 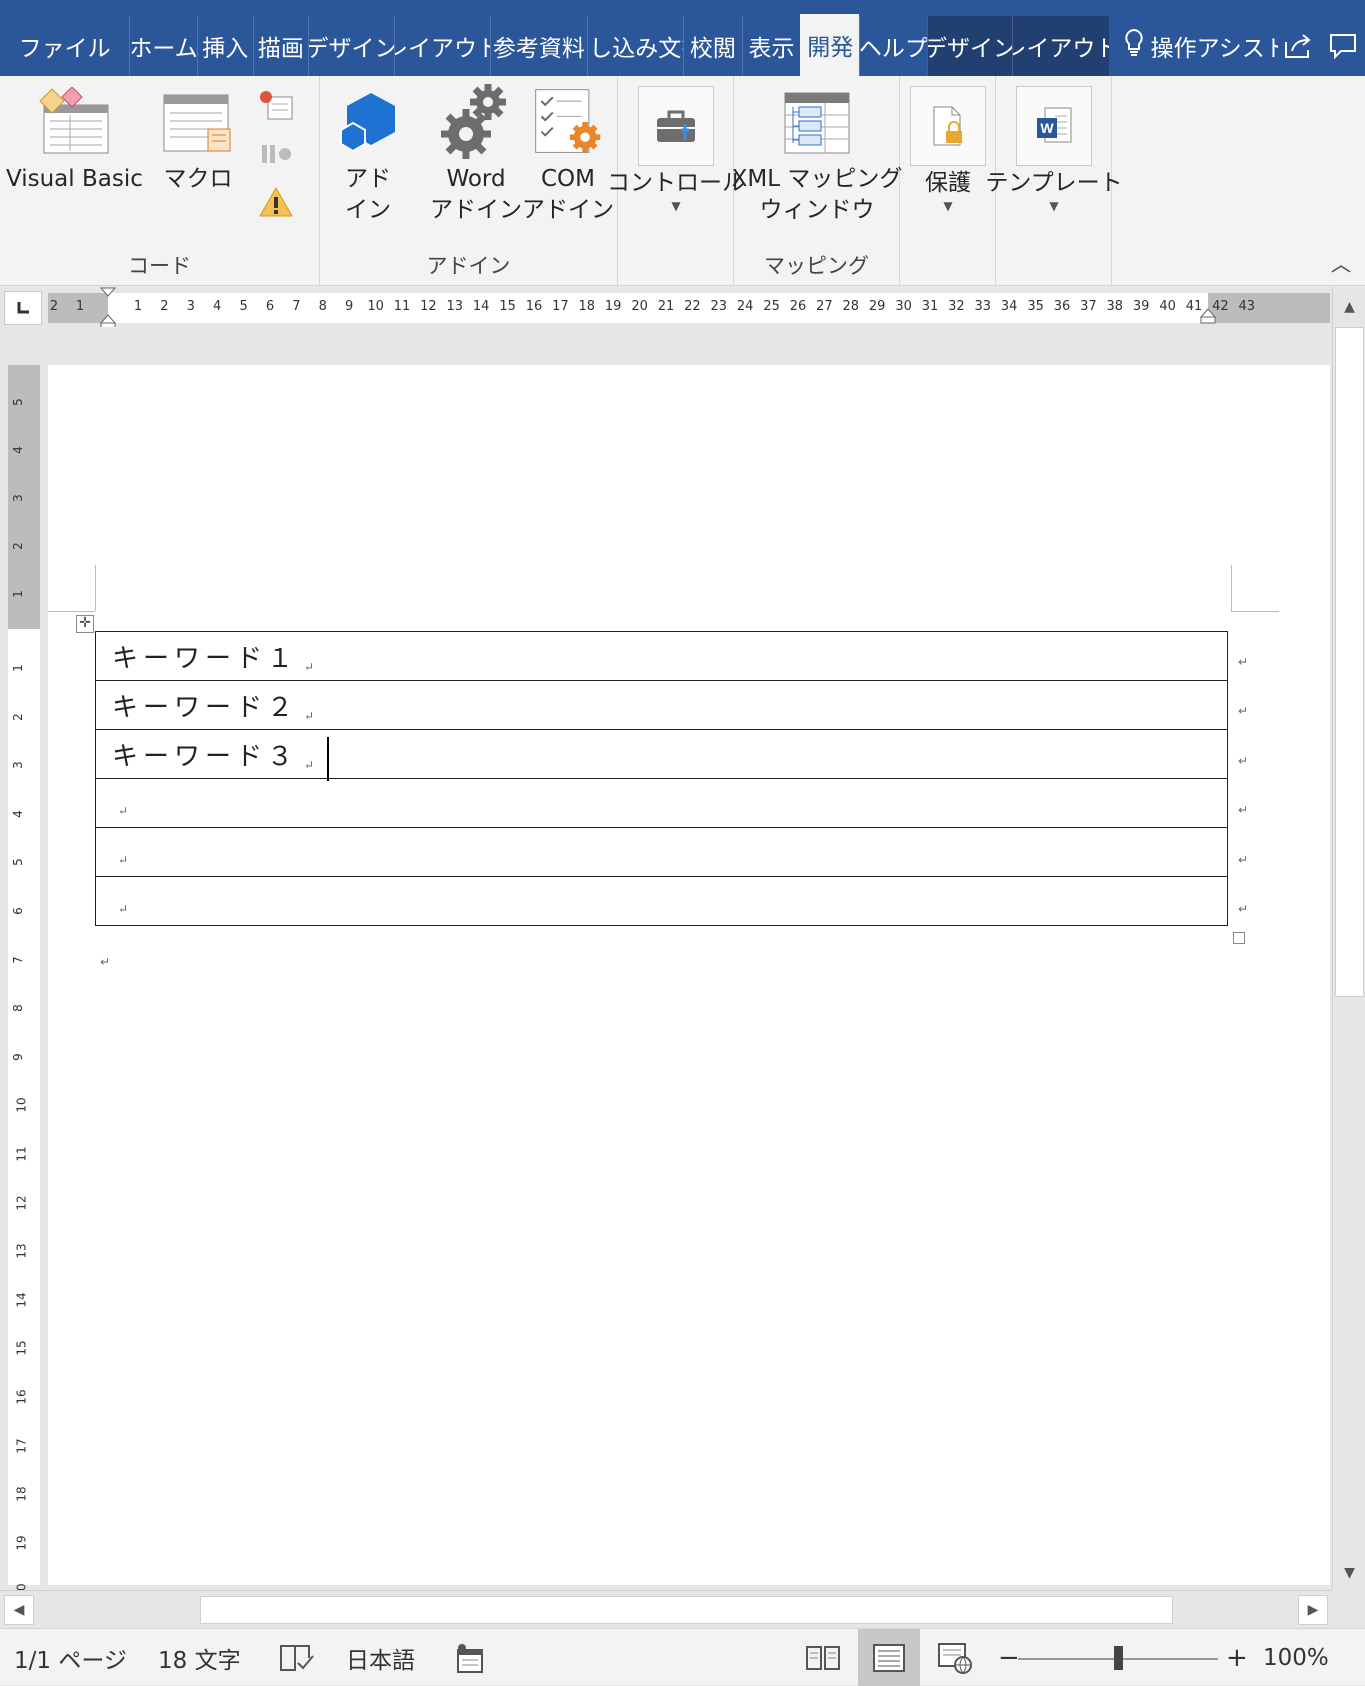 What do you see at coordinates (270, 306) in the screenshot?
I see `ruler-number: 6` at bounding box center [270, 306].